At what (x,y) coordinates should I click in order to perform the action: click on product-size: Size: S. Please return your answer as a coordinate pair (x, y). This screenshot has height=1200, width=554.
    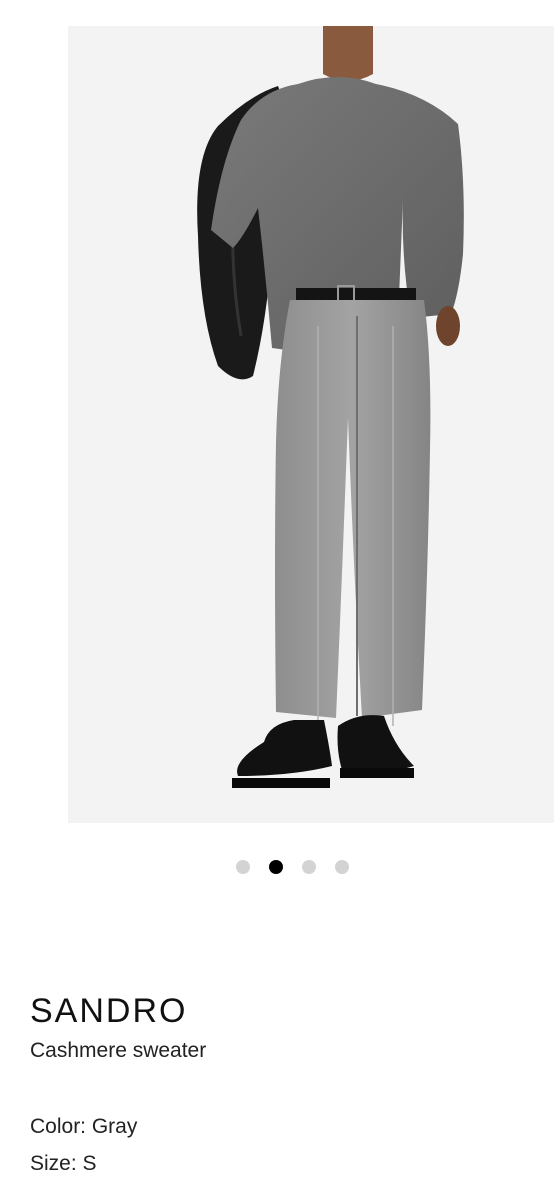
    Looking at the image, I should click on (63, 1163).